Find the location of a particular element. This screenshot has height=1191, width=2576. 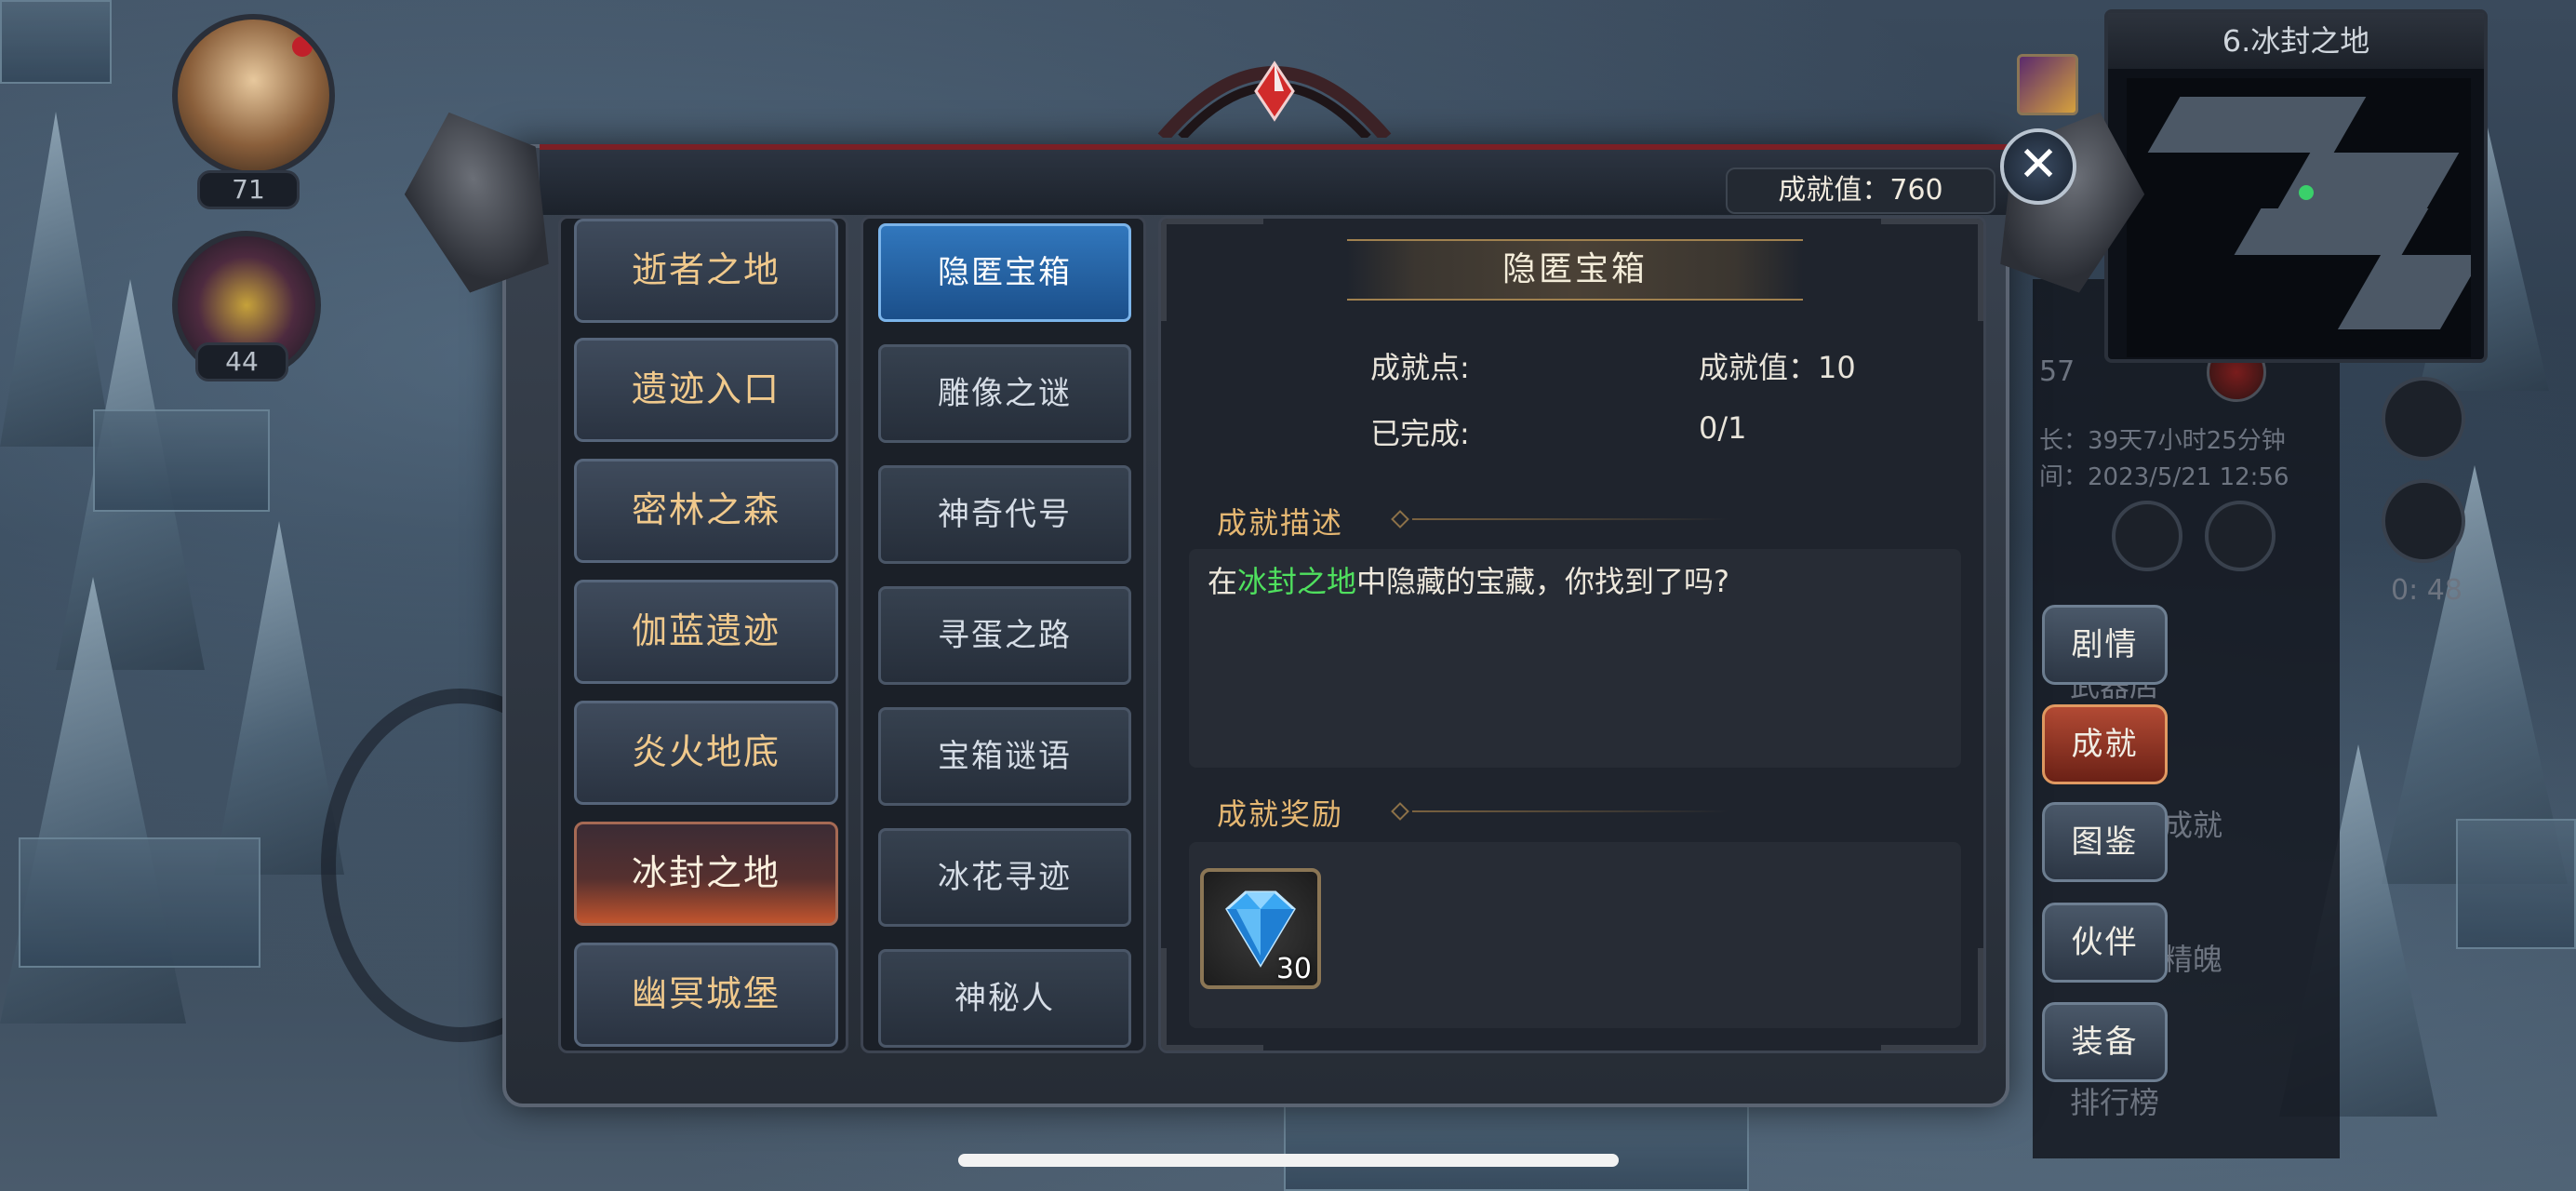

side-time: 间：2023/5/21 12:56 is located at coordinates (2164, 477).